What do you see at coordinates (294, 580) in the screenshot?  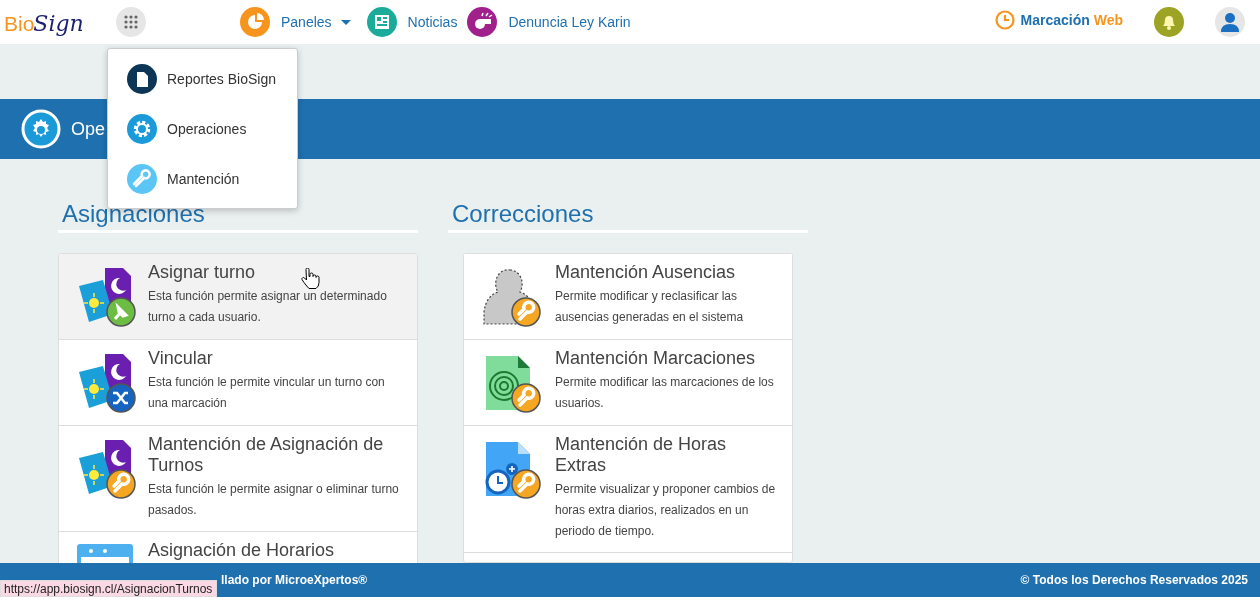 I see `footer-version-text: llado por MicroeXpertos®` at bounding box center [294, 580].